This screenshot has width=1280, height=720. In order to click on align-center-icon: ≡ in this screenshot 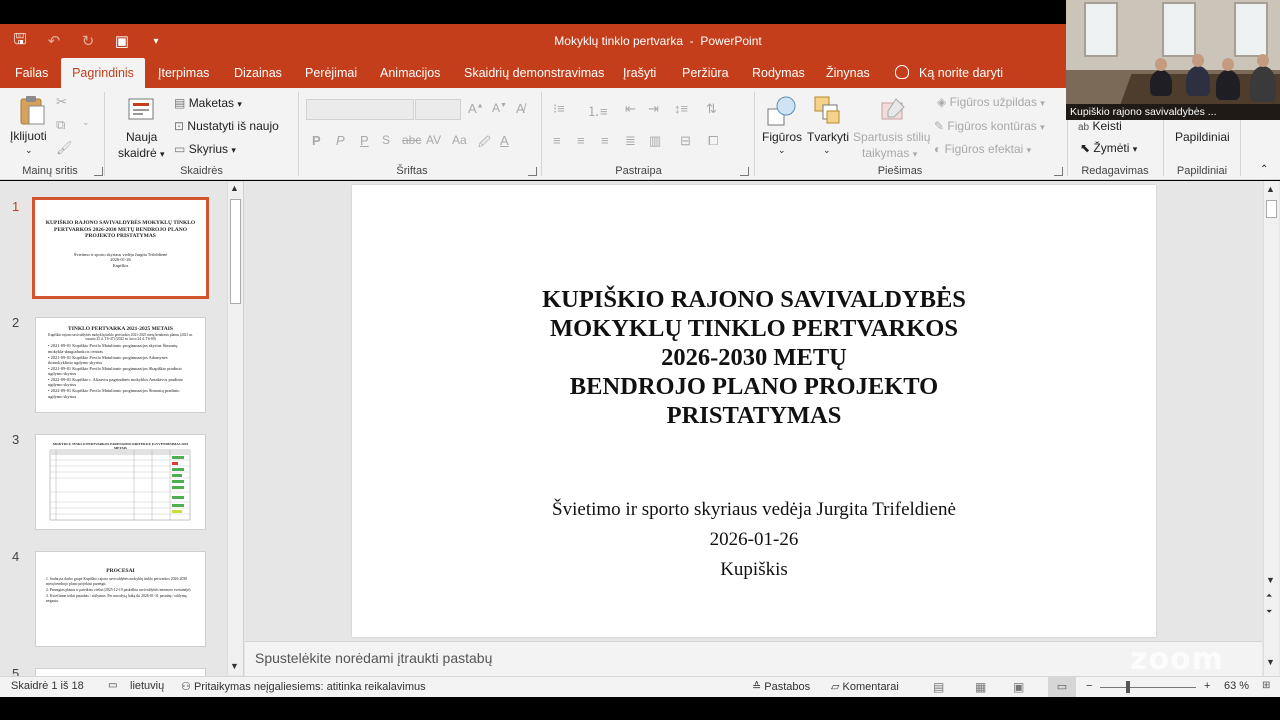, I will do `click(581, 140)`.